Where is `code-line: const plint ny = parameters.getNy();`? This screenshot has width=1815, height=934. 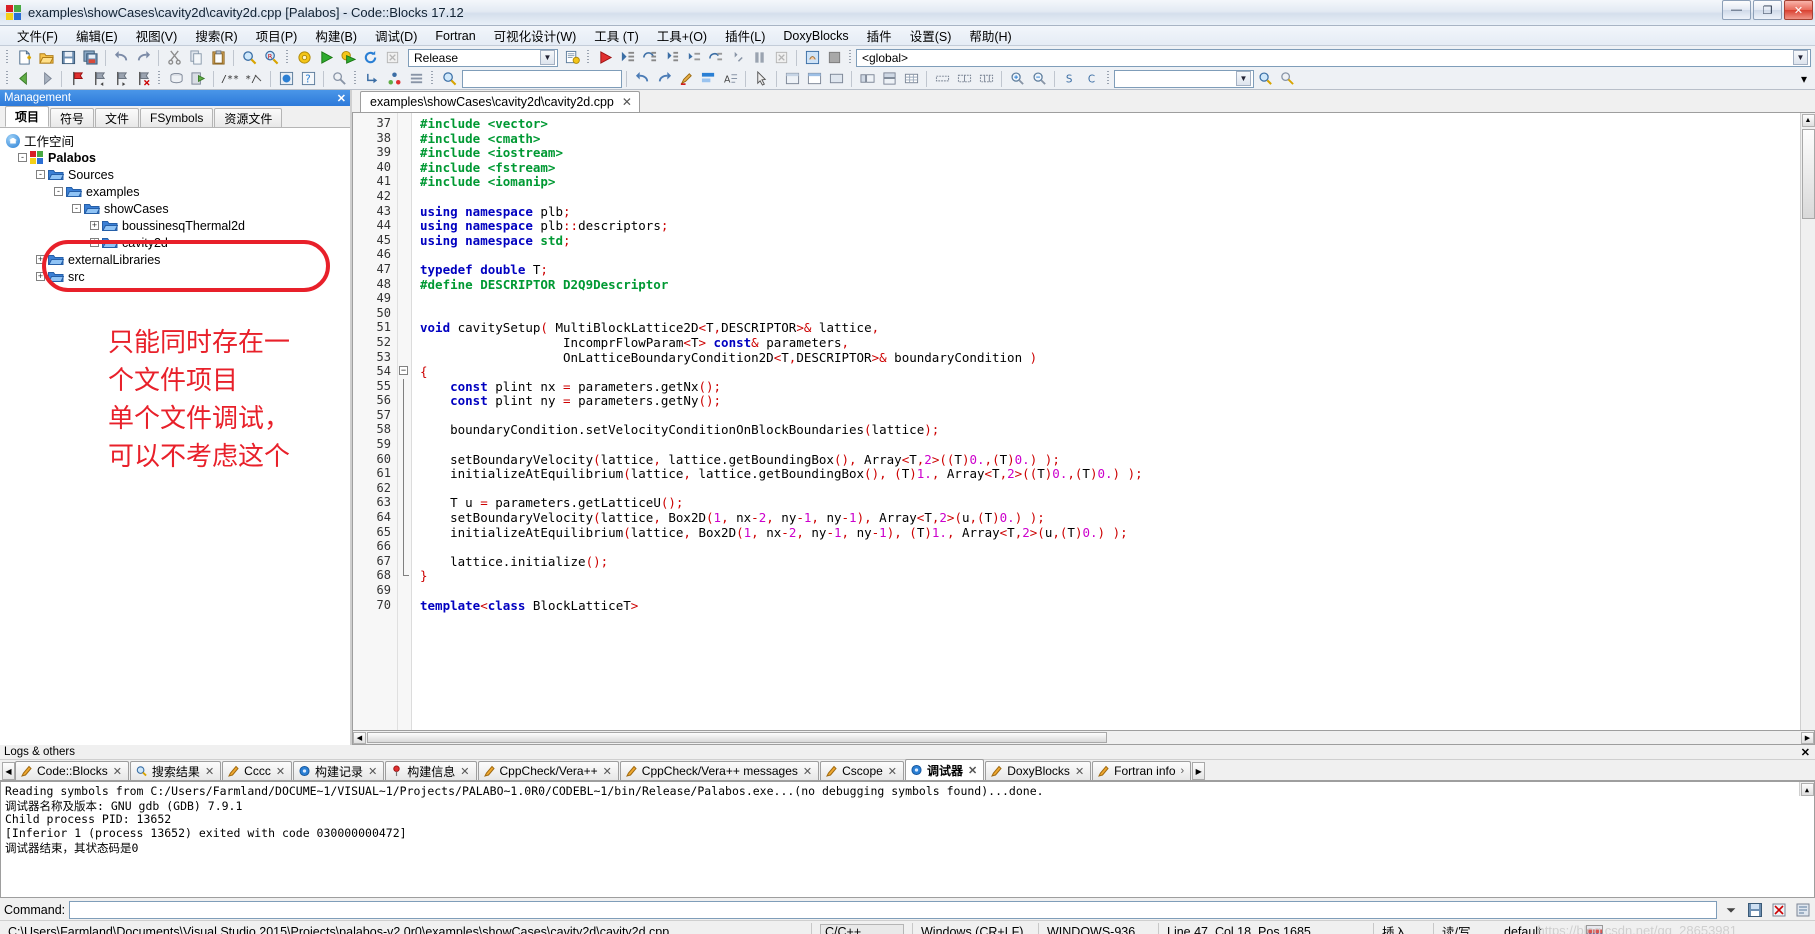
code-line: const plint ny = parameters.getNy(); is located at coordinates (1106, 400).